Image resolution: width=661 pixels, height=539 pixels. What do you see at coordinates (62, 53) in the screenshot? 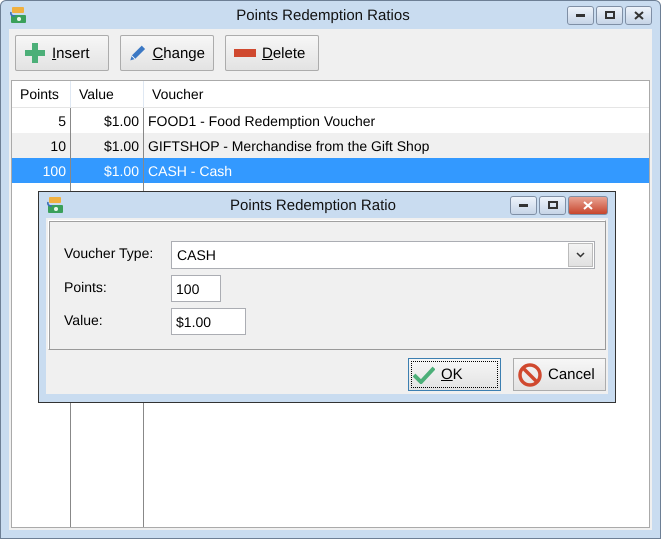
I see `toolbar-button: Insert` at bounding box center [62, 53].